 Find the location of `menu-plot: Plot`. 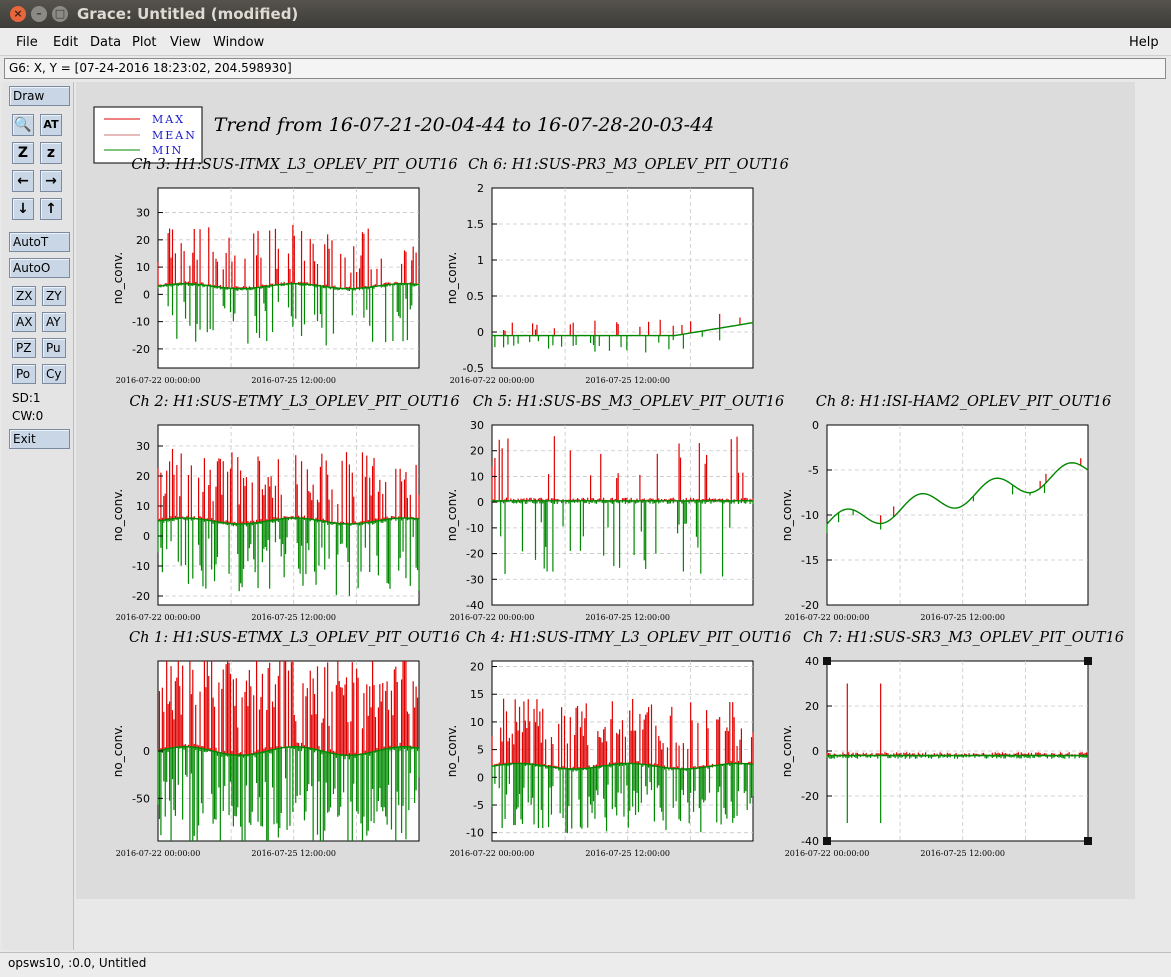

menu-plot: Plot is located at coordinates (144, 42).